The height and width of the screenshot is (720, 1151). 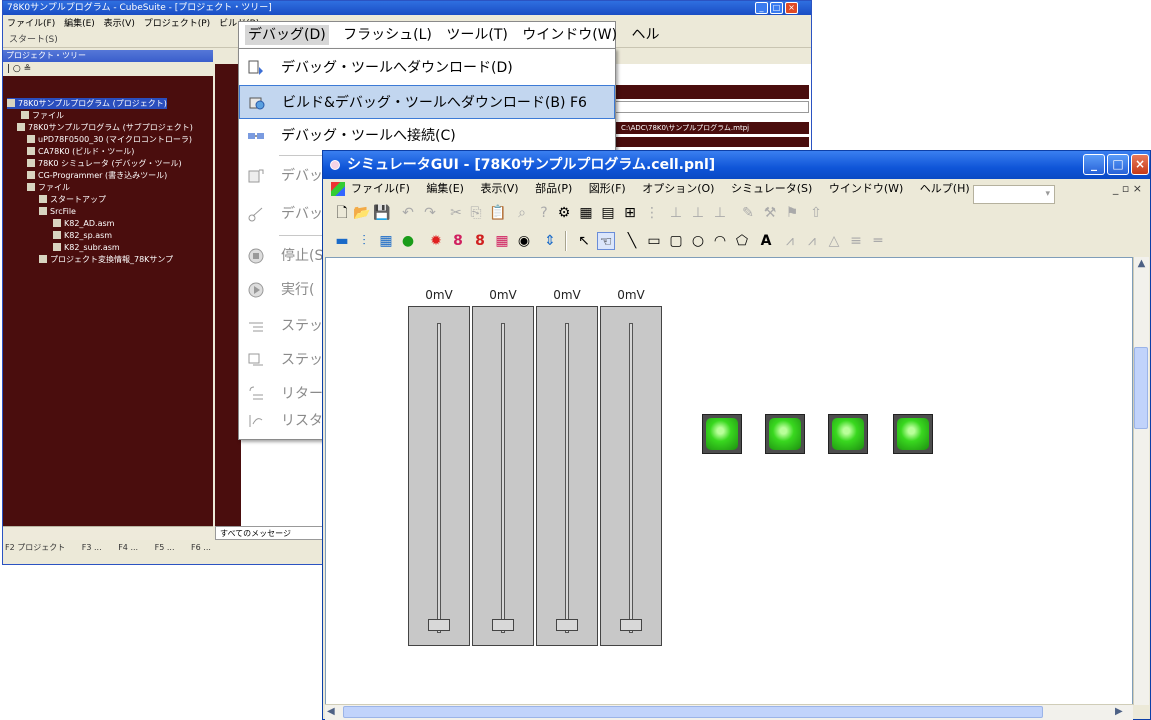 What do you see at coordinates (771, 188) in the screenshot?
I see `sim-menu-simulator: シミュレータ(S)` at bounding box center [771, 188].